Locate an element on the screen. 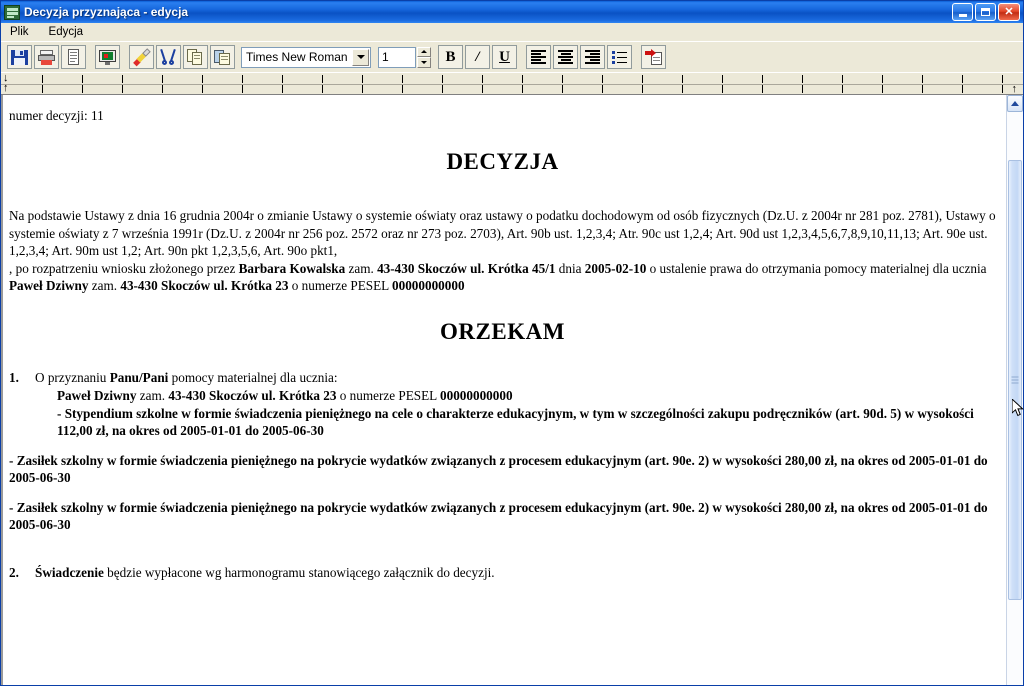  font-size-value: 1 is located at coordinates (385, 57).